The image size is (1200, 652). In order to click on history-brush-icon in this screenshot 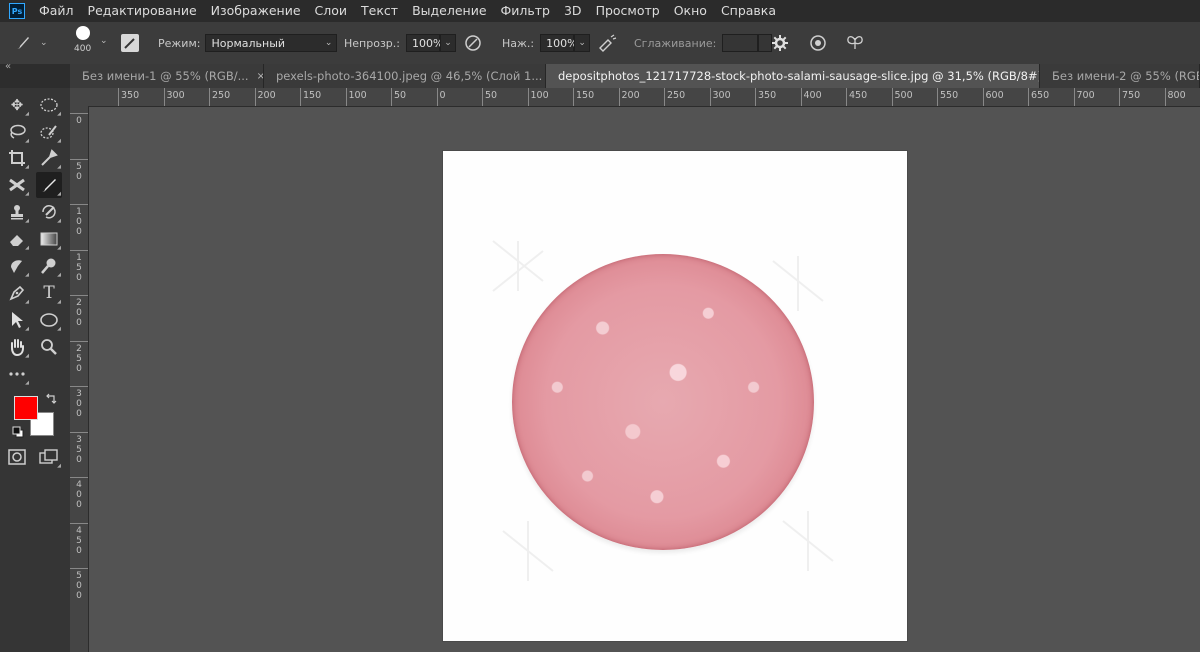, I will do `click(49, 212)`.